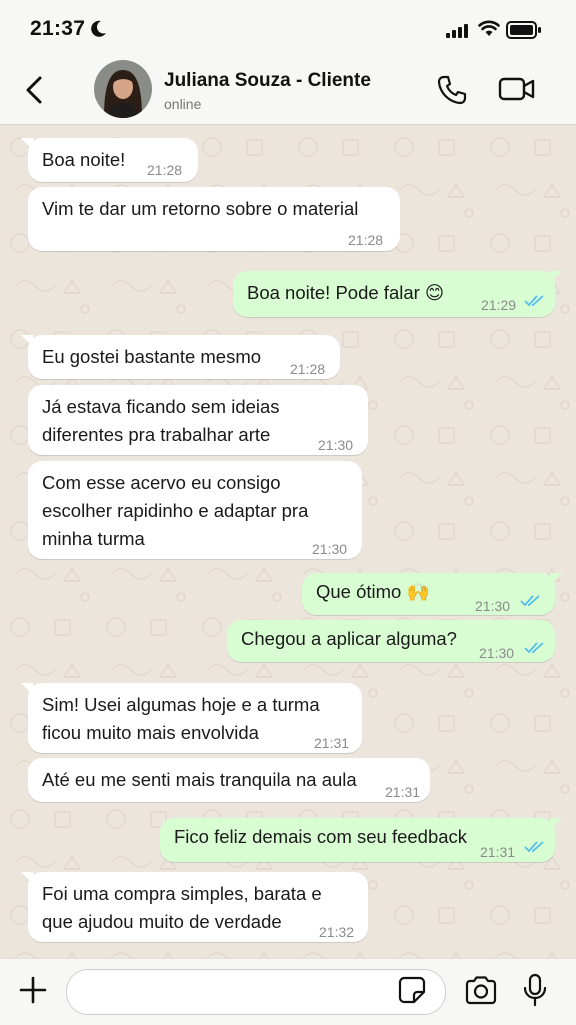  Describe the element at coordinates (35, 90) in the screenshot. I see `back-arrow-icon` at that location.